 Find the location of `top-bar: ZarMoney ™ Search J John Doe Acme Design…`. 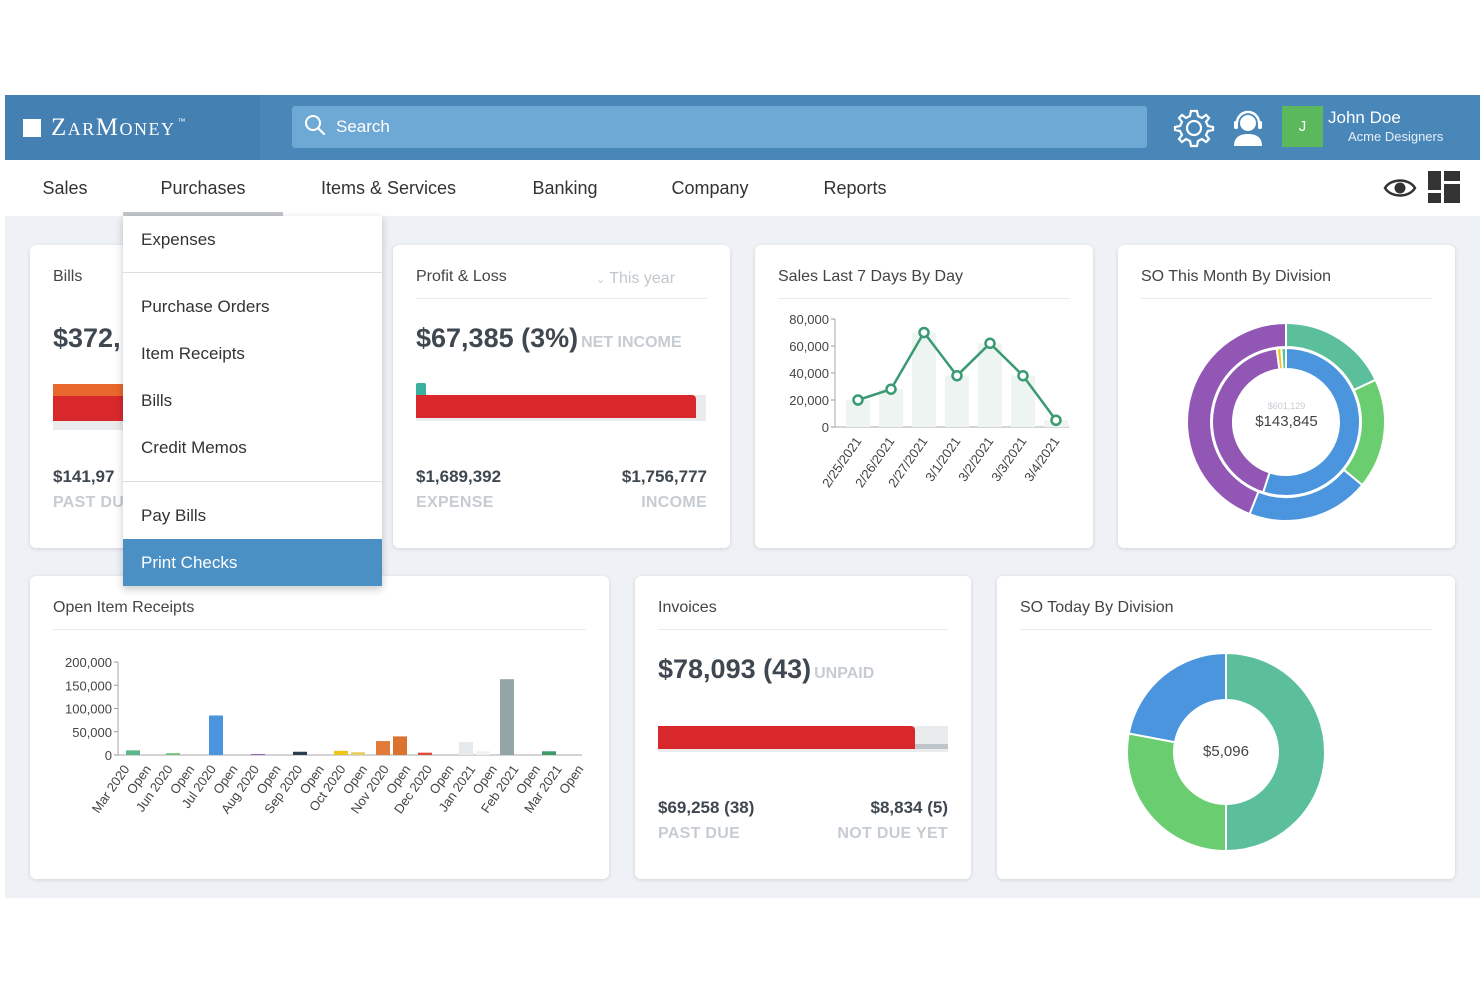

top-bar: ZarMoney ™ Search J John Doe Acme Design… is located at coordinates (742, 127).